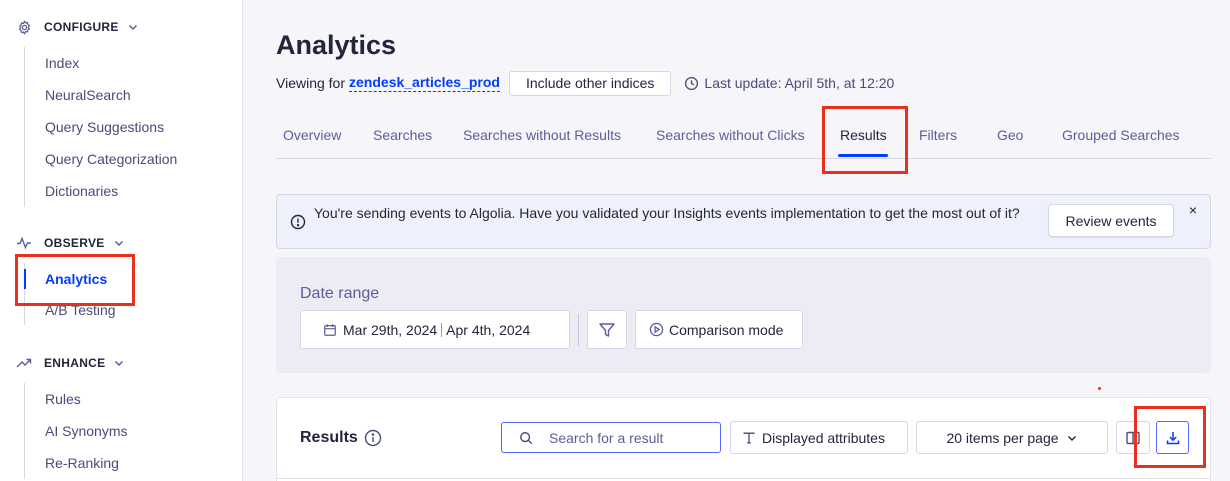  Describe the element at coordinates (488, 329) in the screenshot. I see `date-range-end: Apr 4th, 2024` at that location.